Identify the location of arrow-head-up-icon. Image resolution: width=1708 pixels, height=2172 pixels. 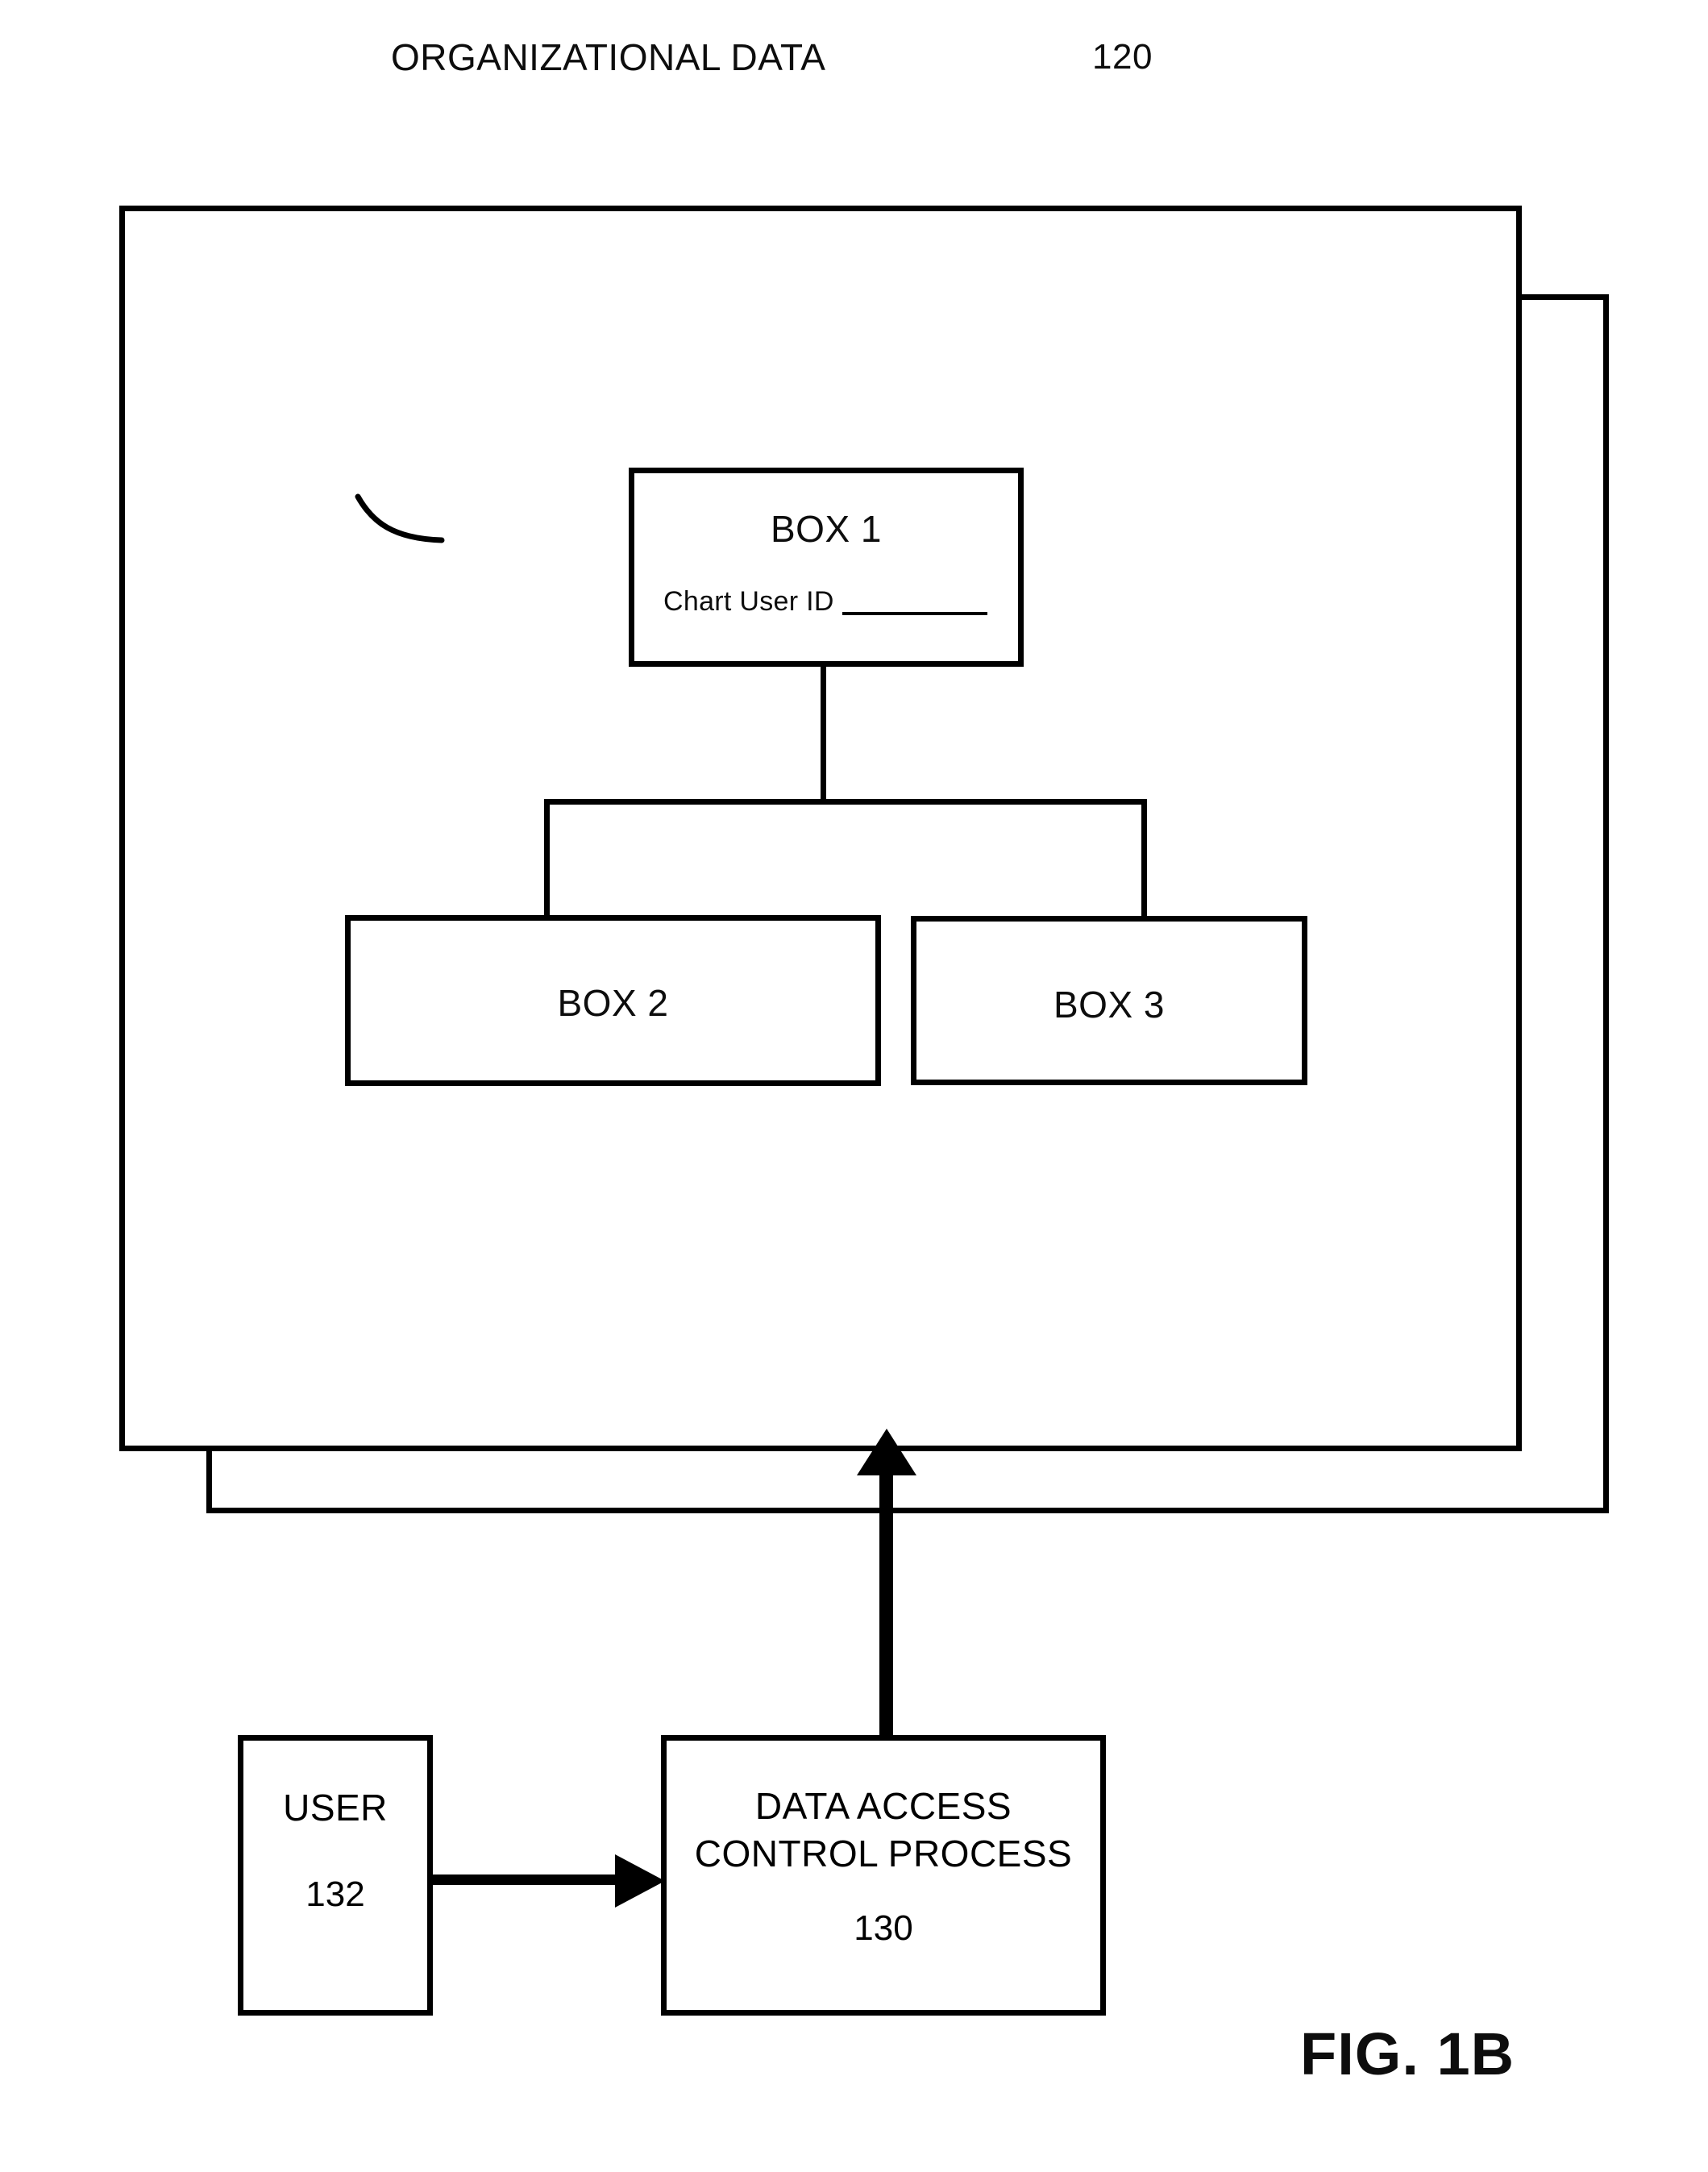
(887, 1452).